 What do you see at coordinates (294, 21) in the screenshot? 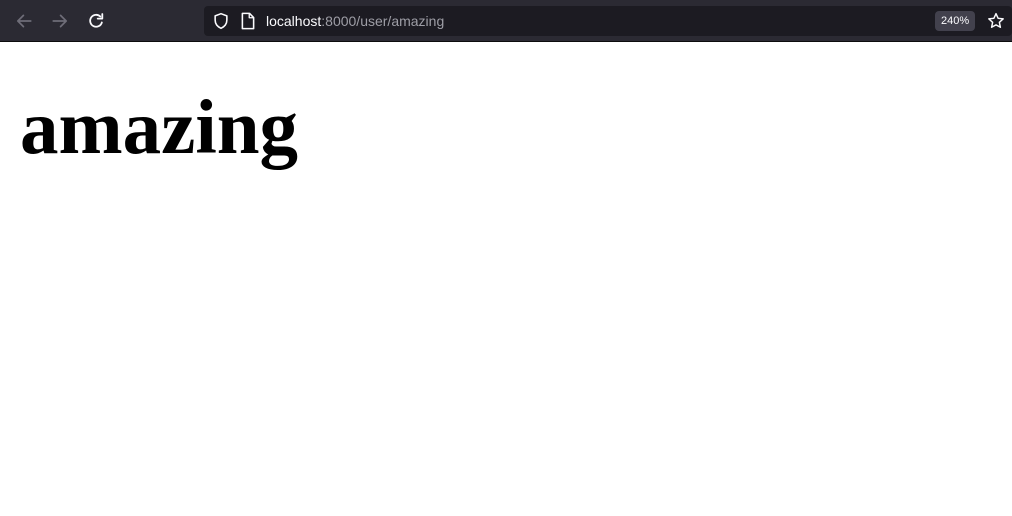
I see `url-host: localhost` at bounding box center [294, 21].